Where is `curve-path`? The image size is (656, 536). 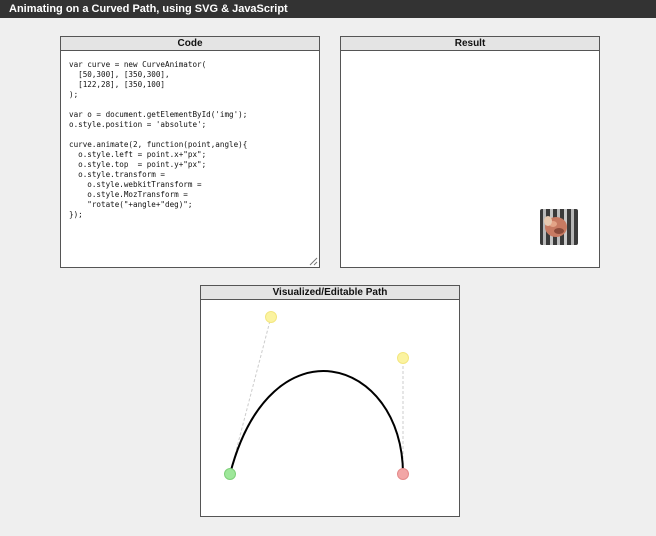 curve-path is located at coordinates (316, 422).